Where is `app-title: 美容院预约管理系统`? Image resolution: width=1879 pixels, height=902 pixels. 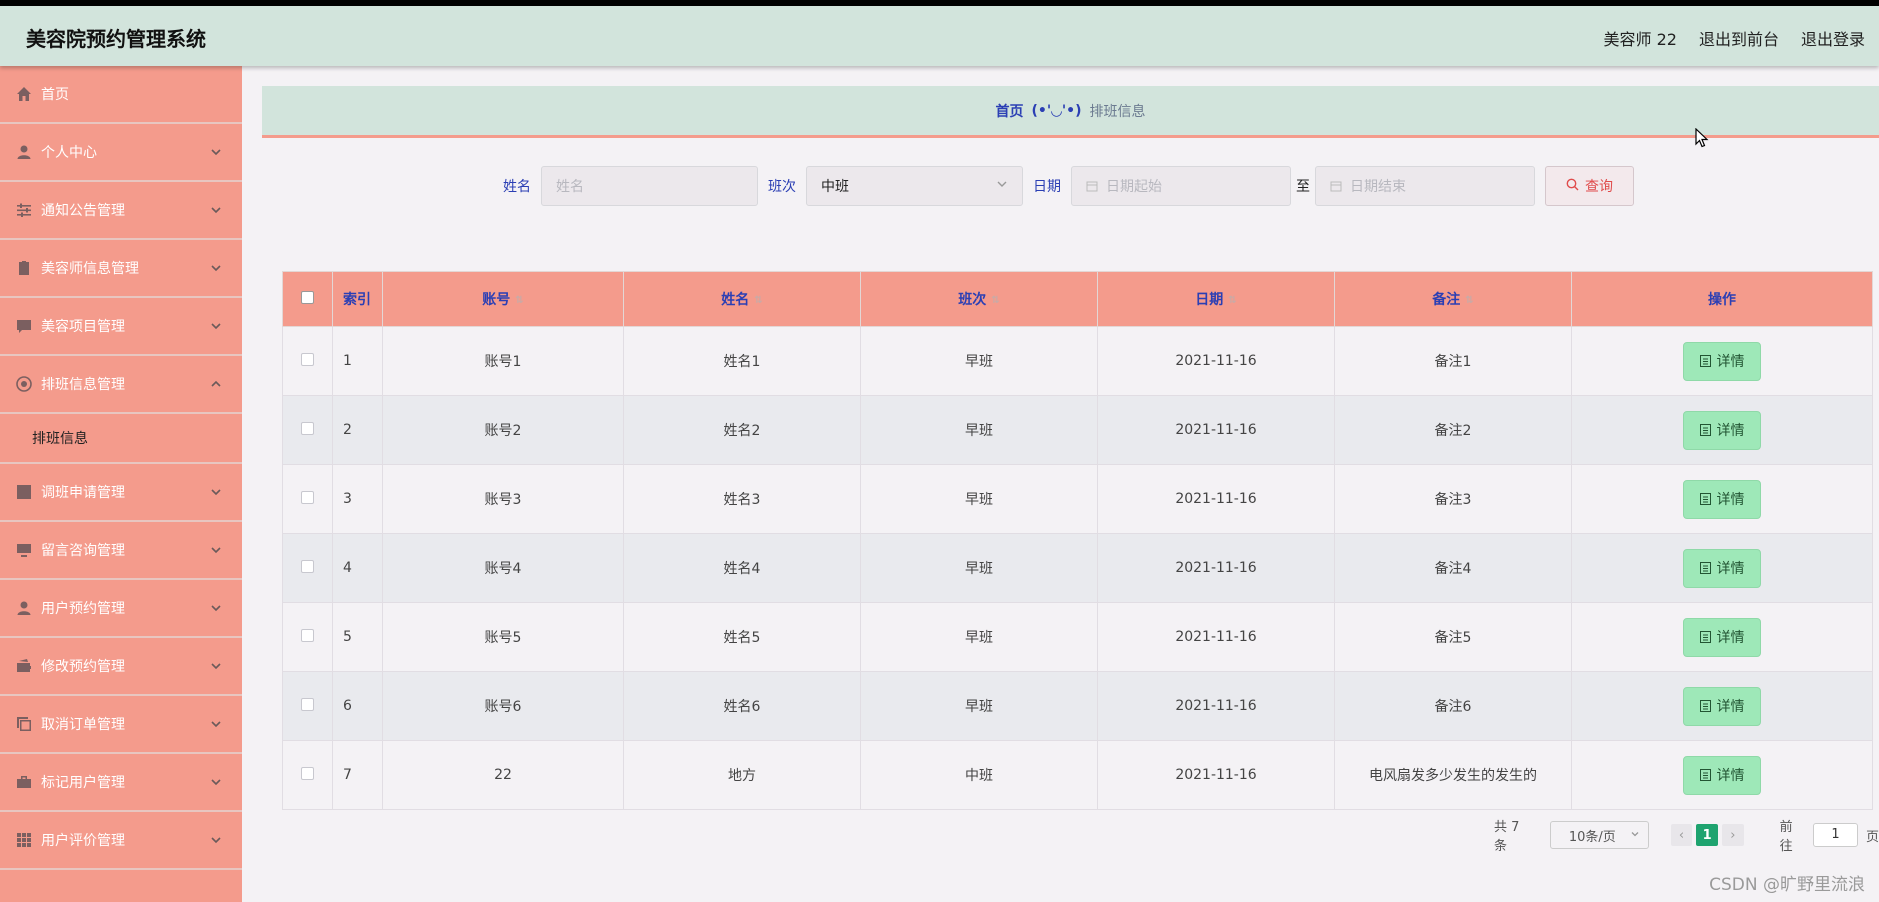 app-title: 美容院预约管理系统 is located at coordinates (116, 39).